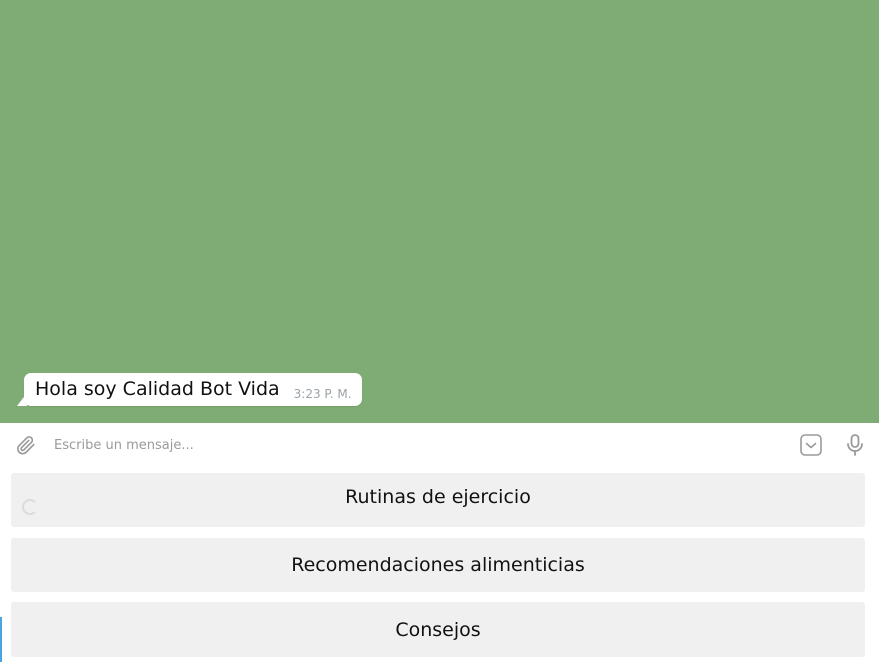 The image size is (879, 662). I want to click on message-text: Hola soy Calidad Bot Vida, so click(157, 389).